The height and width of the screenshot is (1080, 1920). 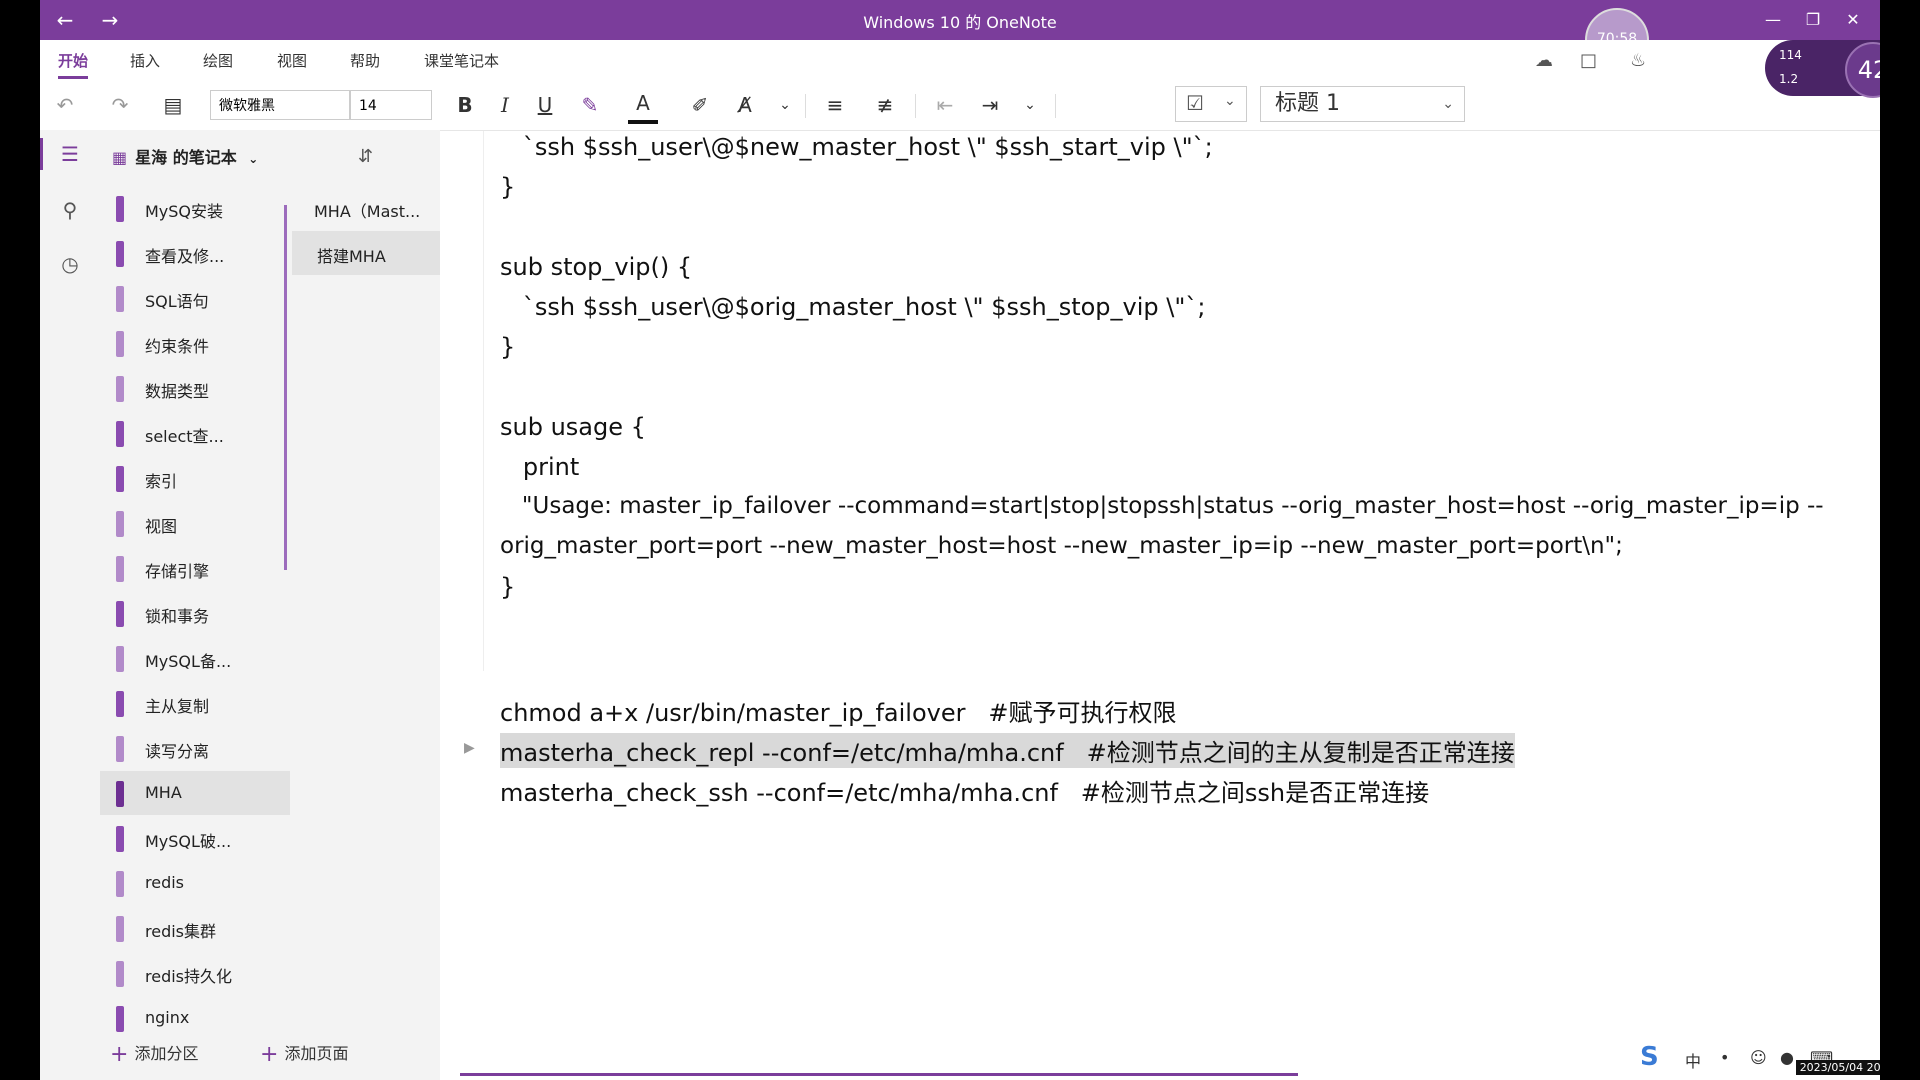 What do you see at coordinates (195, 748) in the screenshot?
I see `section-item: 读写分离` at bounding box center [195, 748].